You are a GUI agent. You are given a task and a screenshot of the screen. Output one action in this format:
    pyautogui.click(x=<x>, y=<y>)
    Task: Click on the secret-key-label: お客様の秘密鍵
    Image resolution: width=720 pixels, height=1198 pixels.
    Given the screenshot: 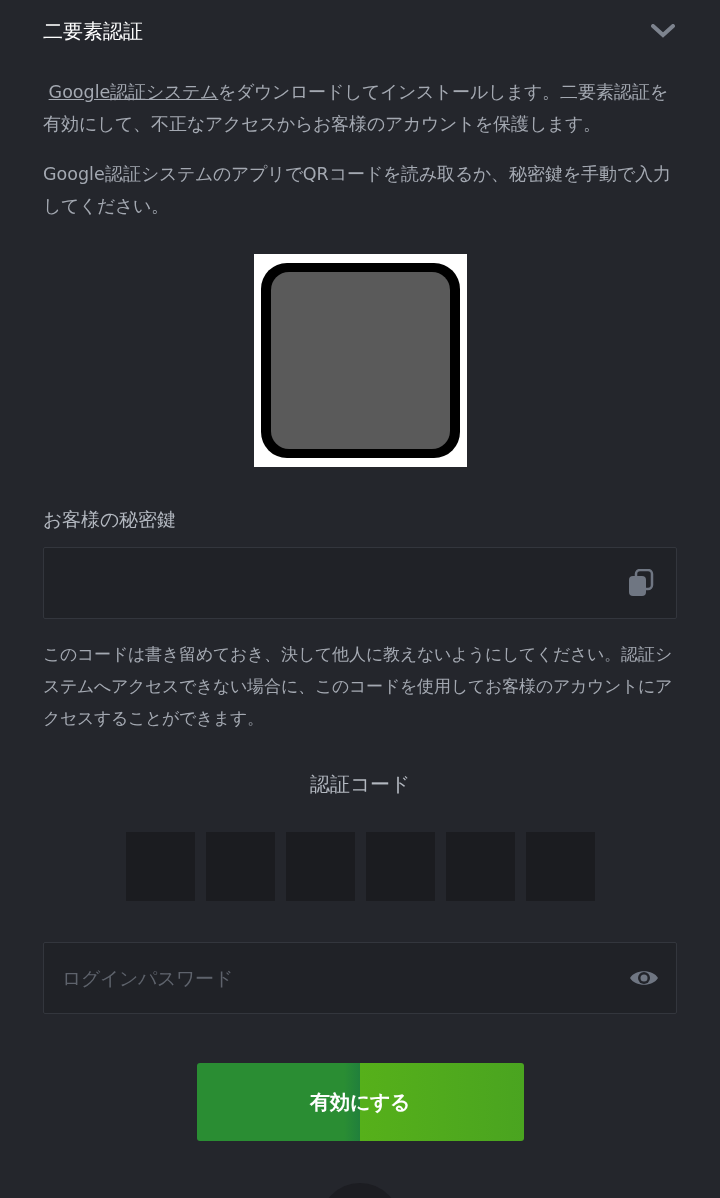 What is the action you would take?
    pyautogui.click(x=110, y=519)
    